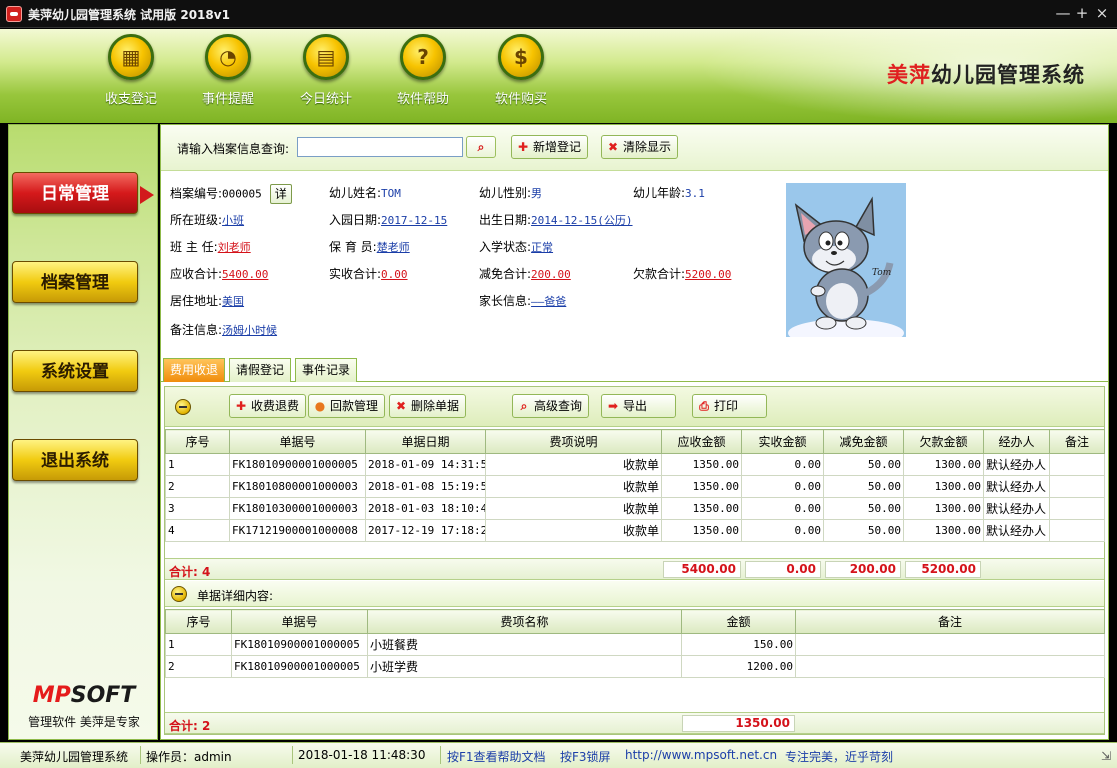 This screenshot has height=768, width=1117. What do you see at coordinates (233, 220) in the screenshot?
I see `class-value: 小班` at bounding box center [233, 220].